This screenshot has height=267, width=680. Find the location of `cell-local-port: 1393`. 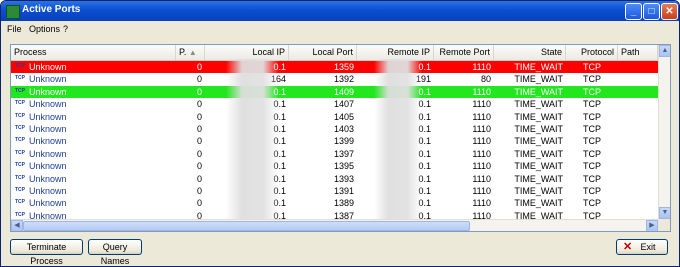

cell-local-port: 1393 is located at coordinates (343, 178).